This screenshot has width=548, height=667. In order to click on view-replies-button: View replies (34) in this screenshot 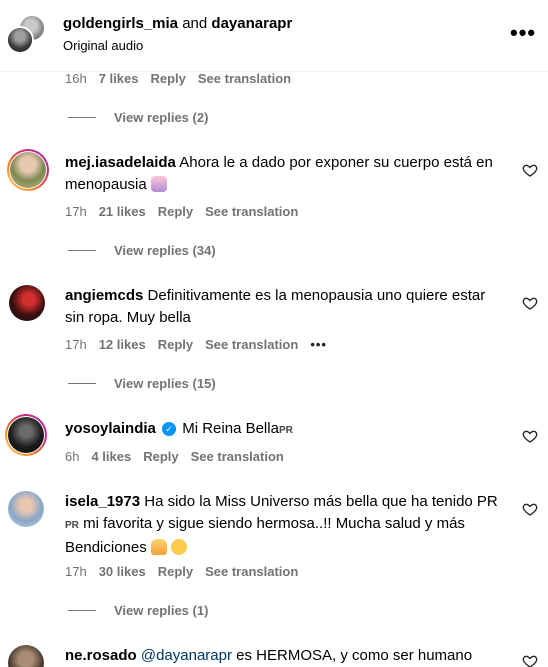, I will do `click(142, 250)`.